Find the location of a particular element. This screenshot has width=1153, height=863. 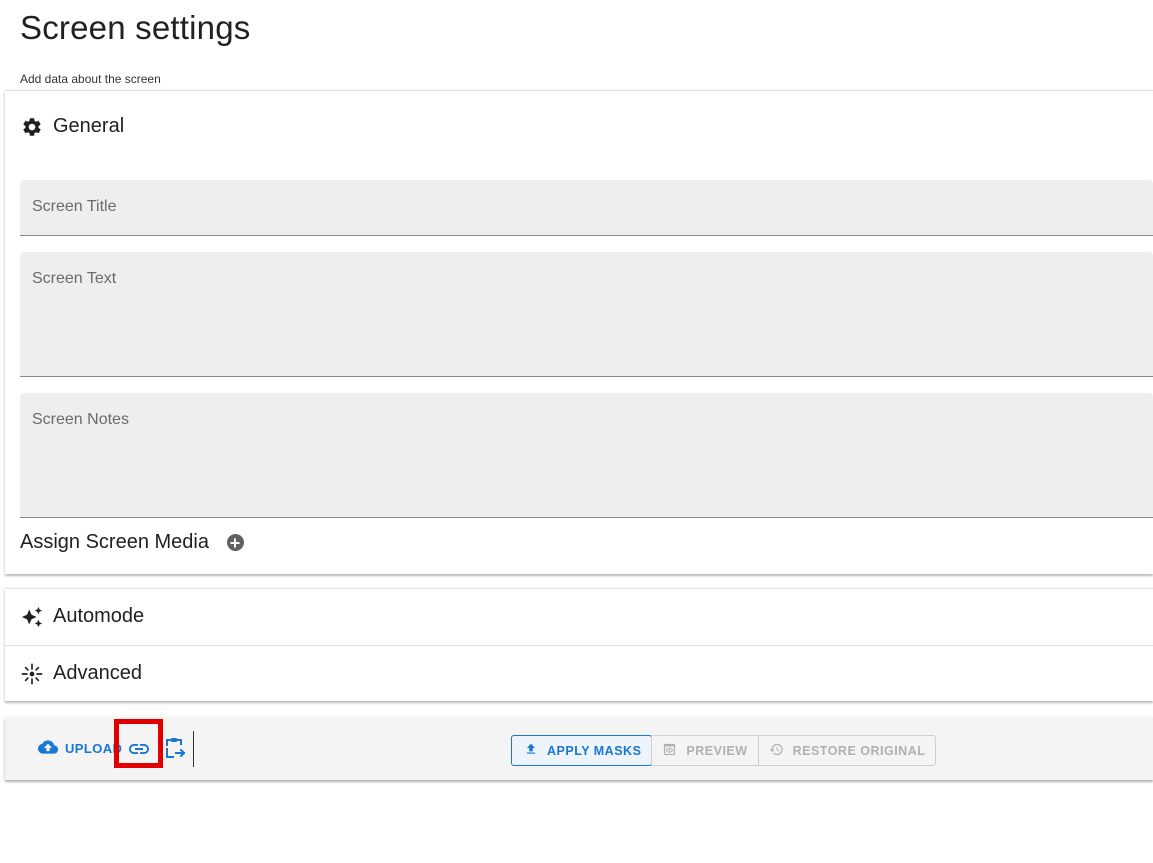

upload-arrow-icon is located at coordinates (531, 750).